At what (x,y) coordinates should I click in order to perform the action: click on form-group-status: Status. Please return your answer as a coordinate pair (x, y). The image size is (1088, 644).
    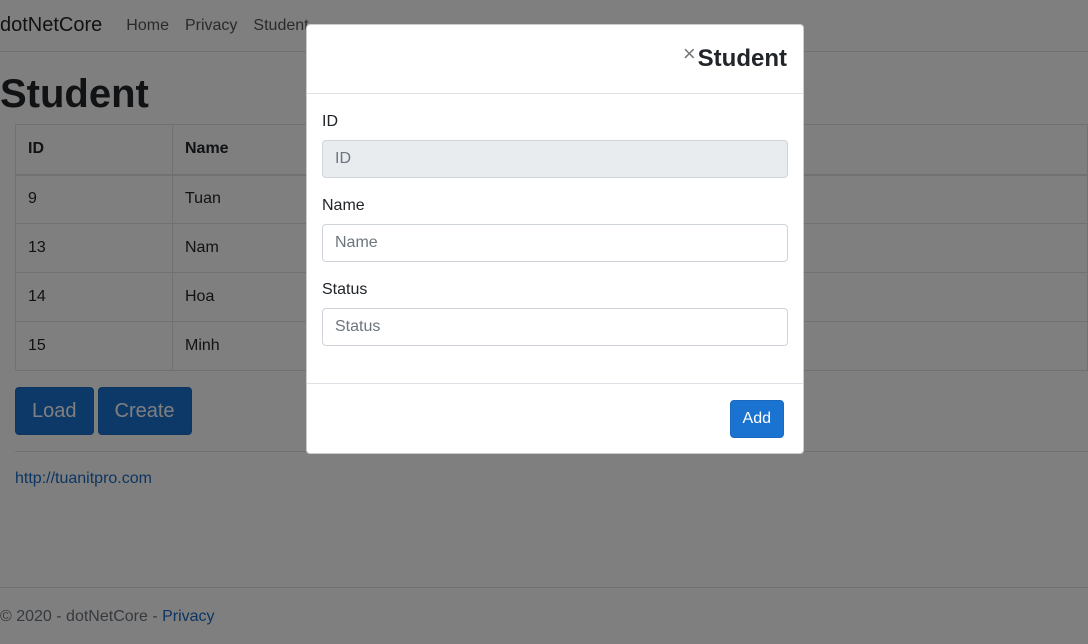
    Looking at the image, I should click on (555, 314).